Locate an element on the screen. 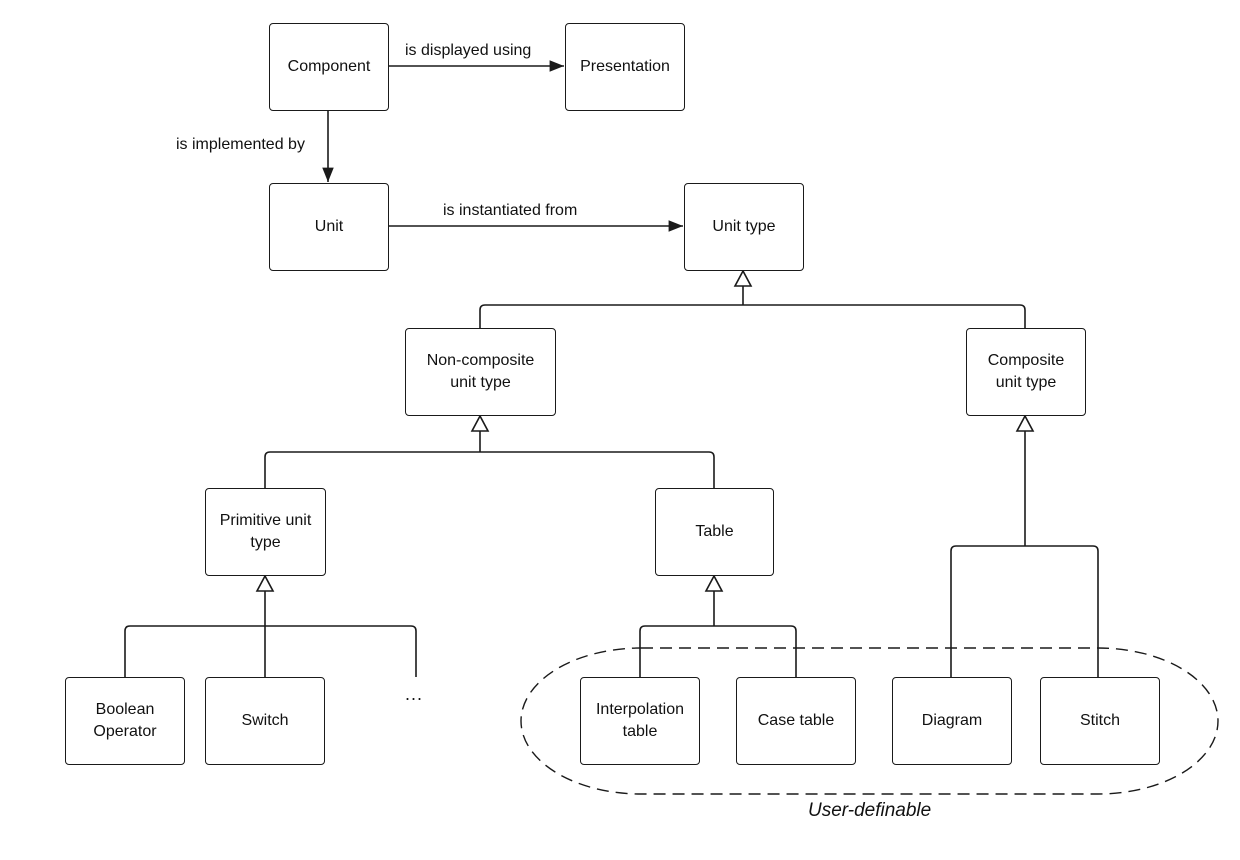 This screenshot has width=1240, height=860. node-label: Switch is located at coordinates (265, 720).